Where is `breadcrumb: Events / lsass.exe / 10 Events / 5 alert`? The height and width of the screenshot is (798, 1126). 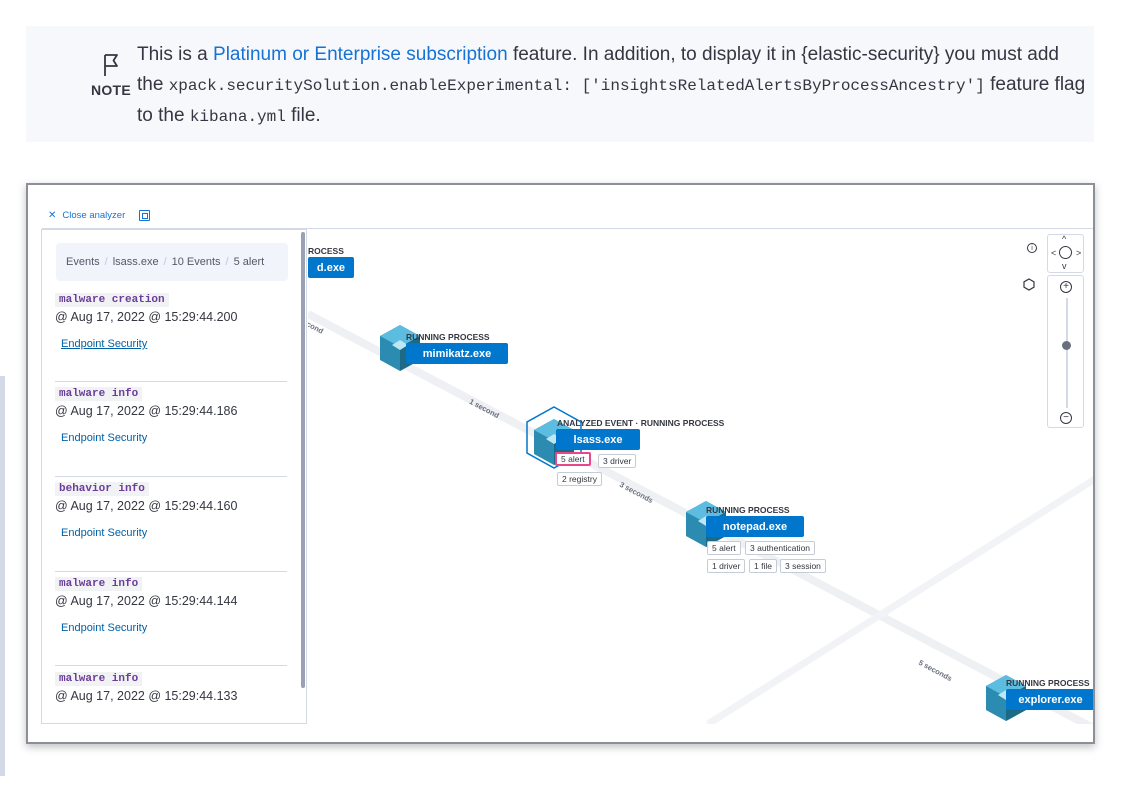
breadcrumb: Events / lsass.exe / 10 Events / 5 alert is located at coordinates (172, 262).